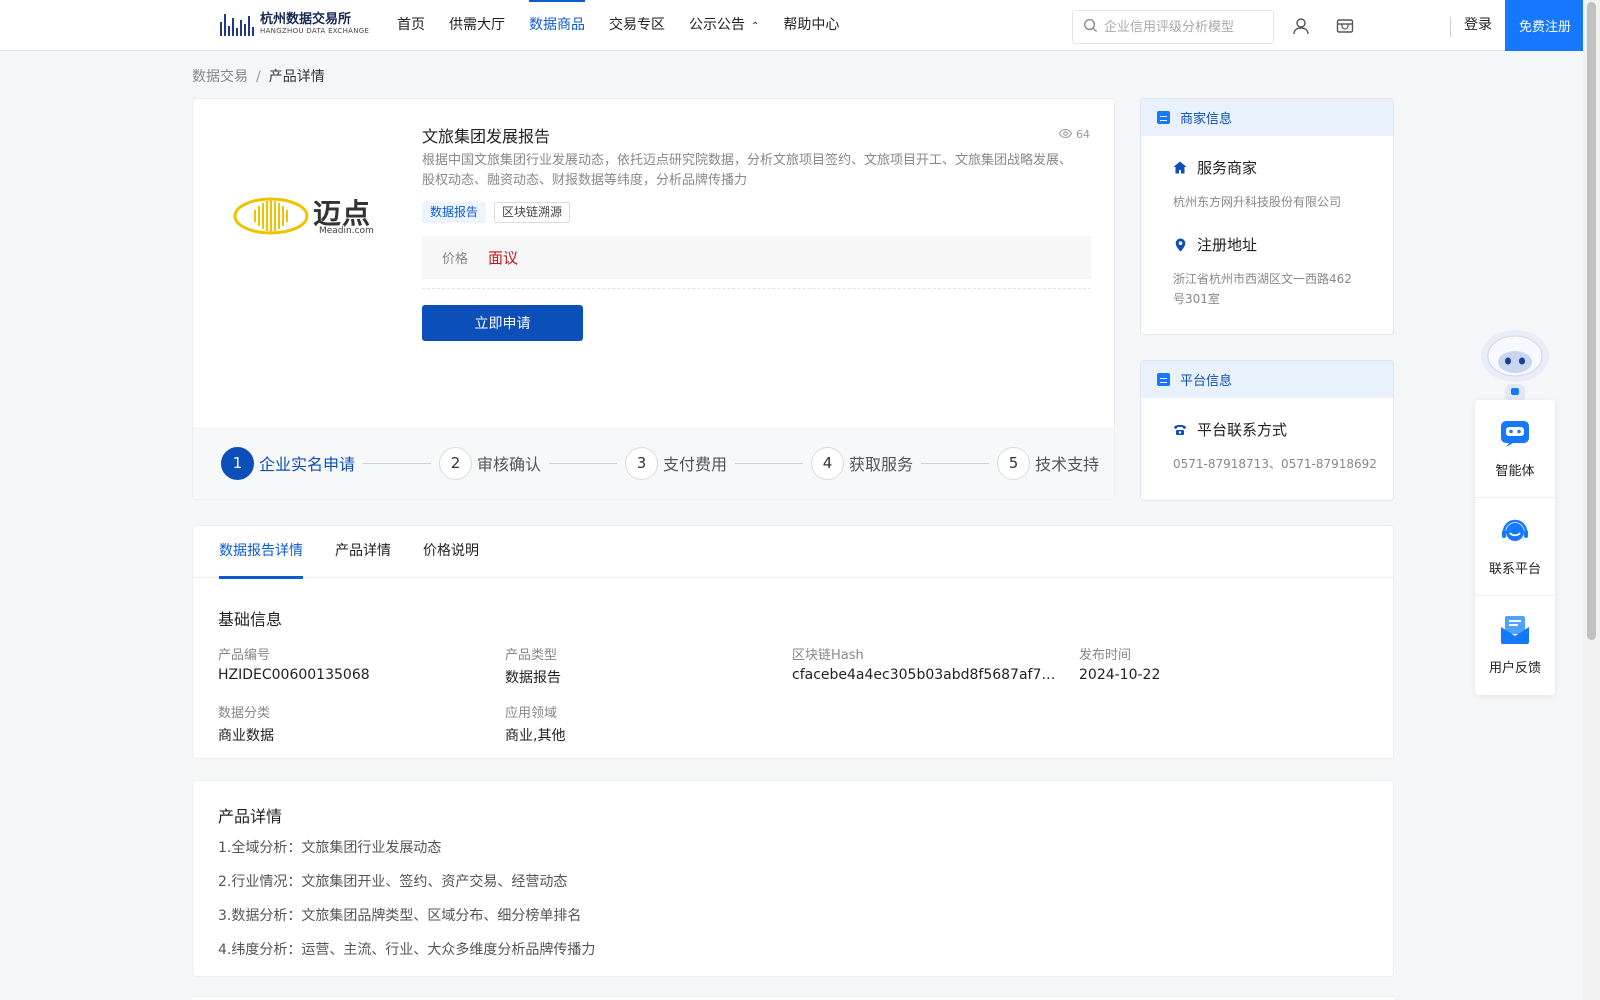 This screenshot has width=1600, height=1000. I want to click on tab-data-report-detail: 数据报告详情, so click(261, 552).